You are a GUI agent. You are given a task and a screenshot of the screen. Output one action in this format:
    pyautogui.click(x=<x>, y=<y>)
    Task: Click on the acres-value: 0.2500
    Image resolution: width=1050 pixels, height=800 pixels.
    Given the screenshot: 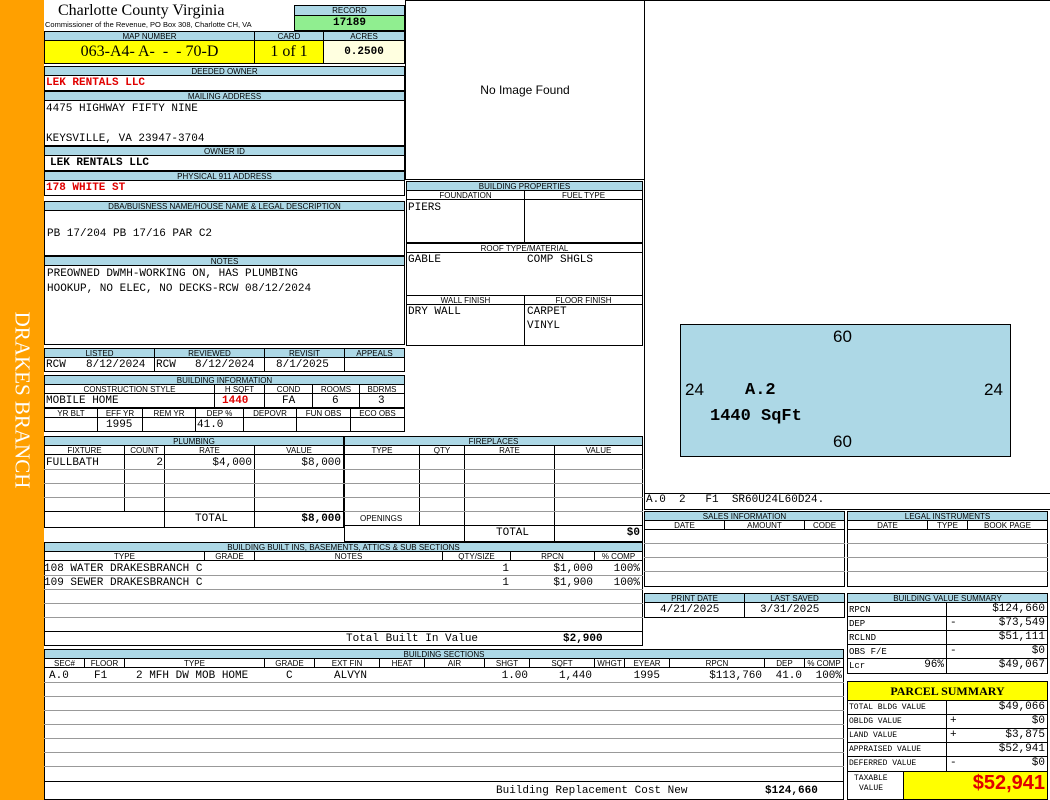 What is the action you would take?
    pyautogui.click(x=364, y=52)
    